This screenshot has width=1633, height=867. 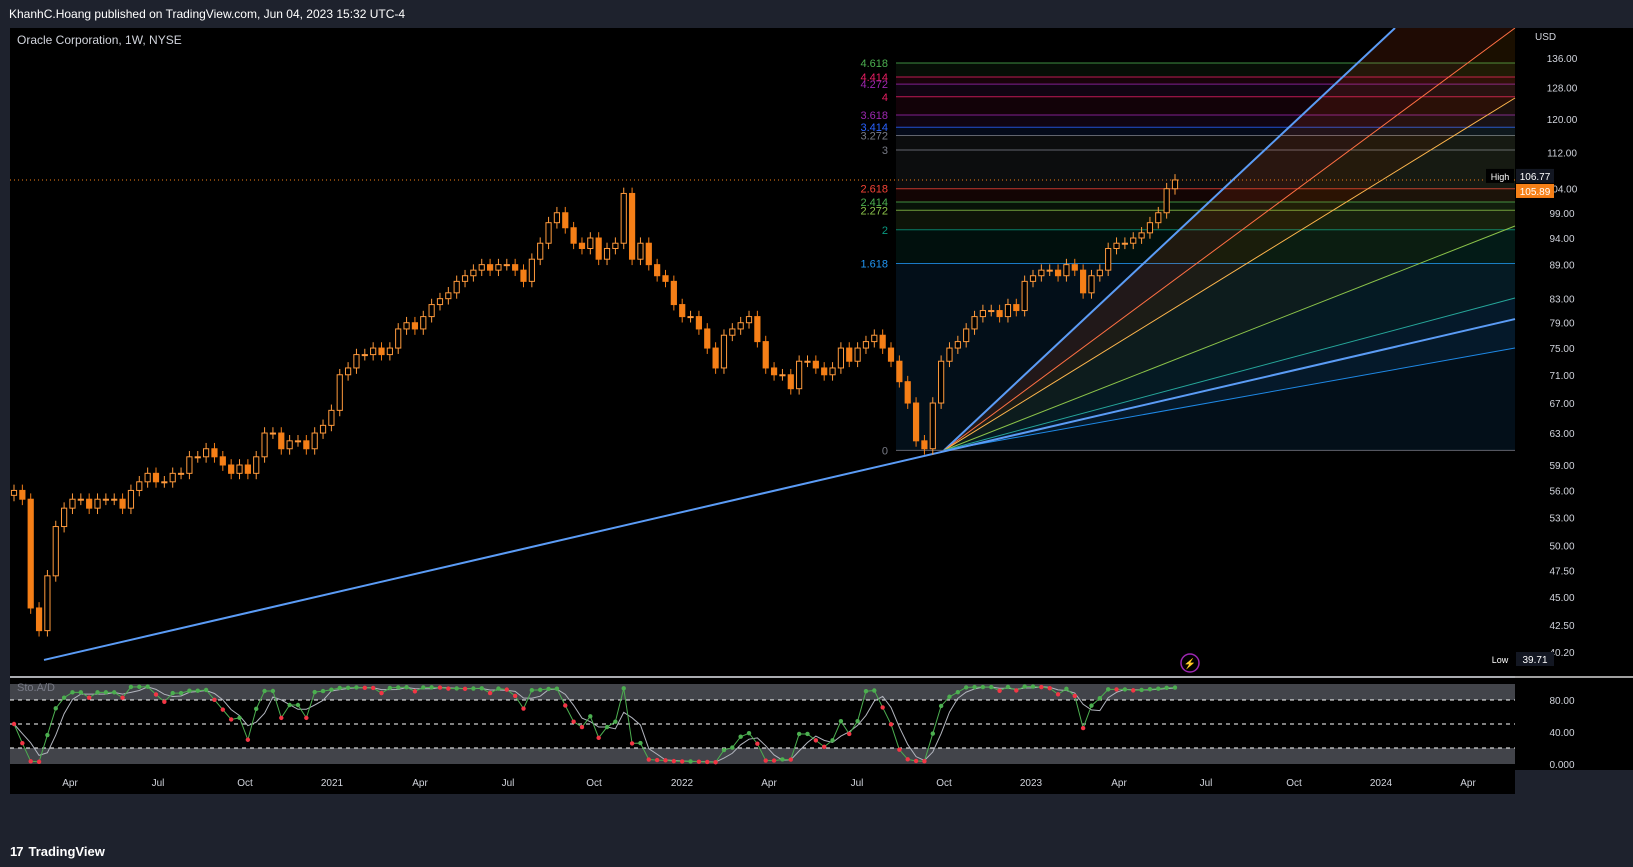 I want to click on fib-level-label: 2.618, so click(x=874, y=190).